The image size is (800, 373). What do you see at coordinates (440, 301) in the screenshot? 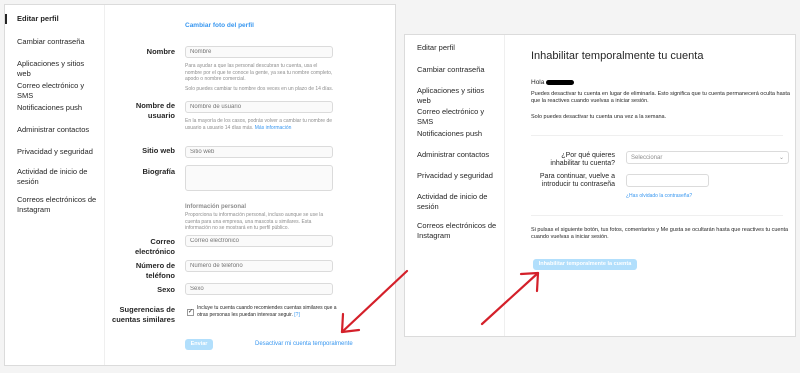
I see `annotation-arrows` at bounding box center [440, 301].